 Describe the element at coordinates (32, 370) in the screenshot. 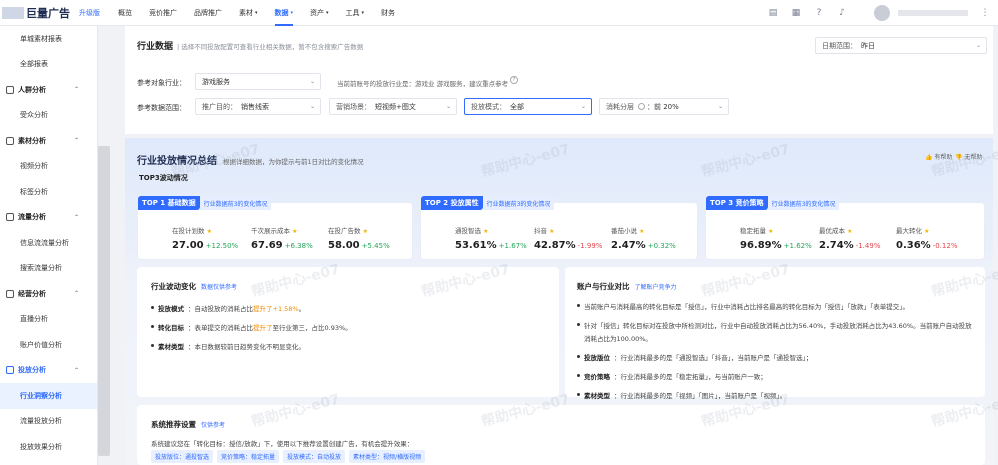

I see `sidebar-group-label: 投放分析` at that location.